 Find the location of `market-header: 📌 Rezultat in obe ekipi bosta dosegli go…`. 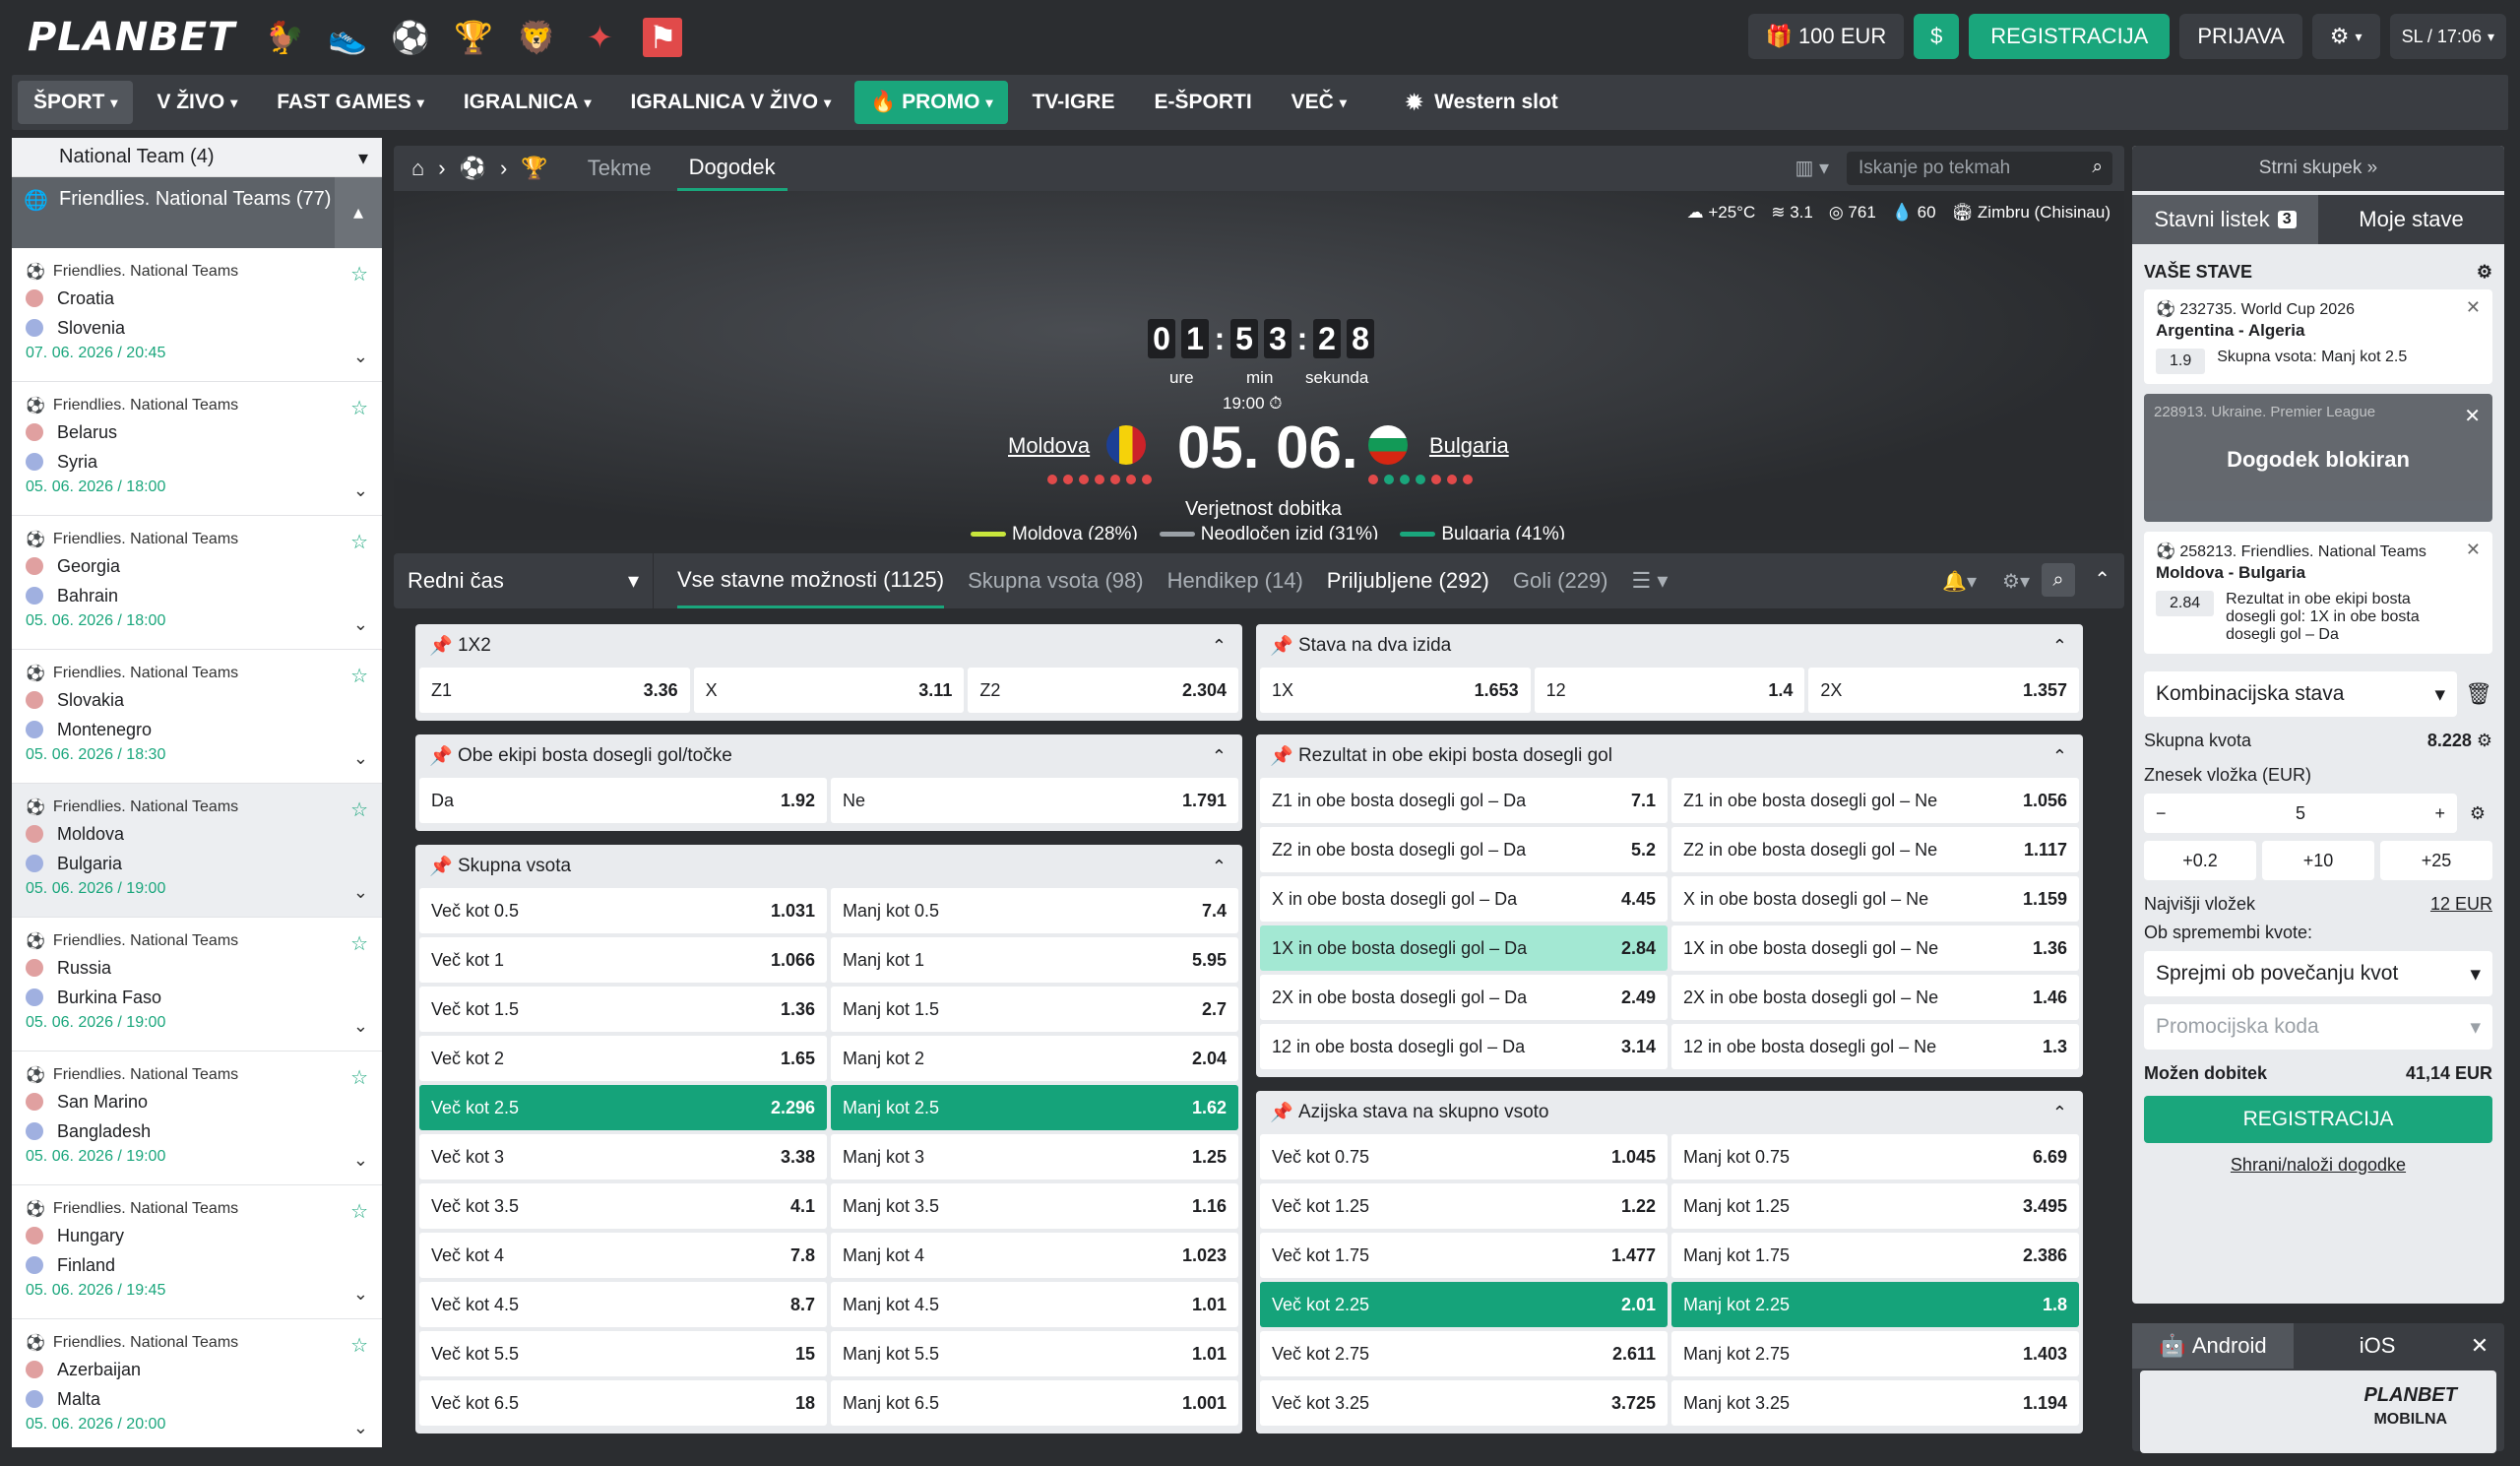

market-header: 📌 Rezultat in obe ekipi bosta dosegli go… is located at coordinates (1669, 756).